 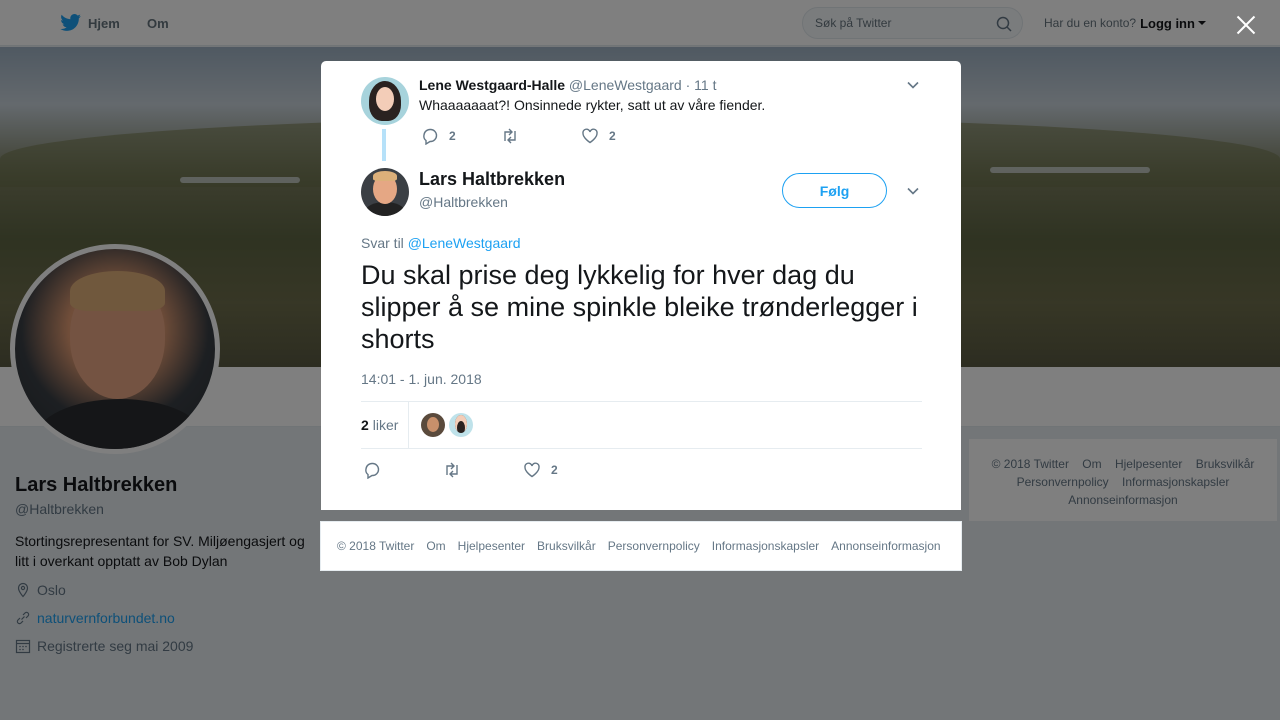 I want to click on parent-tweet-actions: 2 2, so click(x=518, y=136).